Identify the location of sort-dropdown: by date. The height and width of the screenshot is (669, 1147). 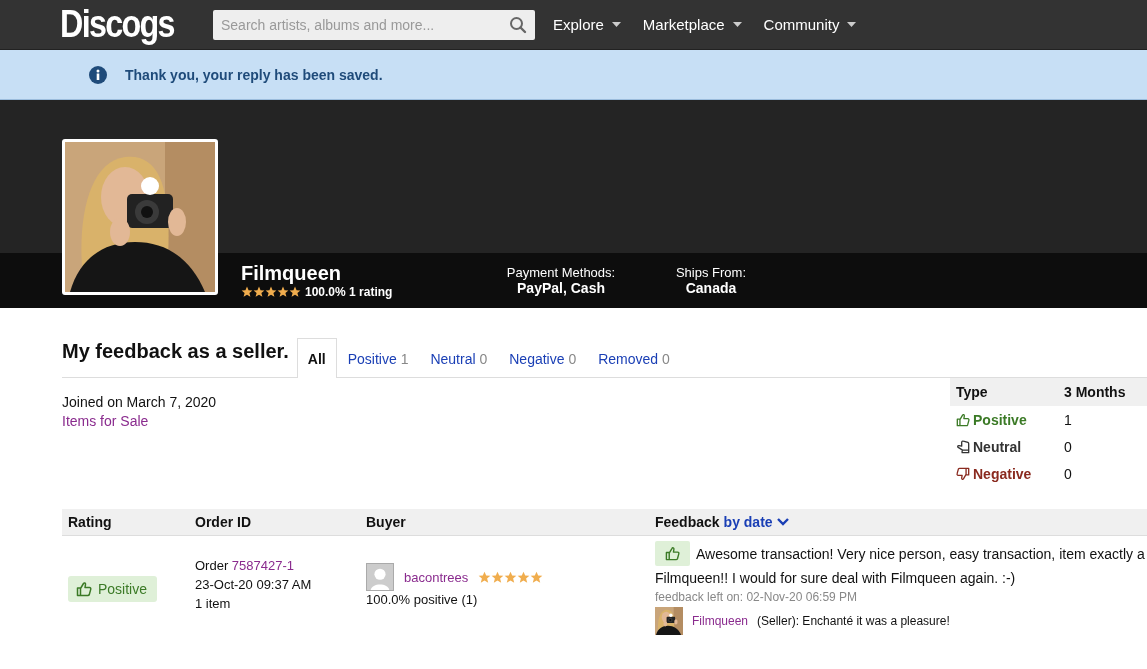
(756, 522).